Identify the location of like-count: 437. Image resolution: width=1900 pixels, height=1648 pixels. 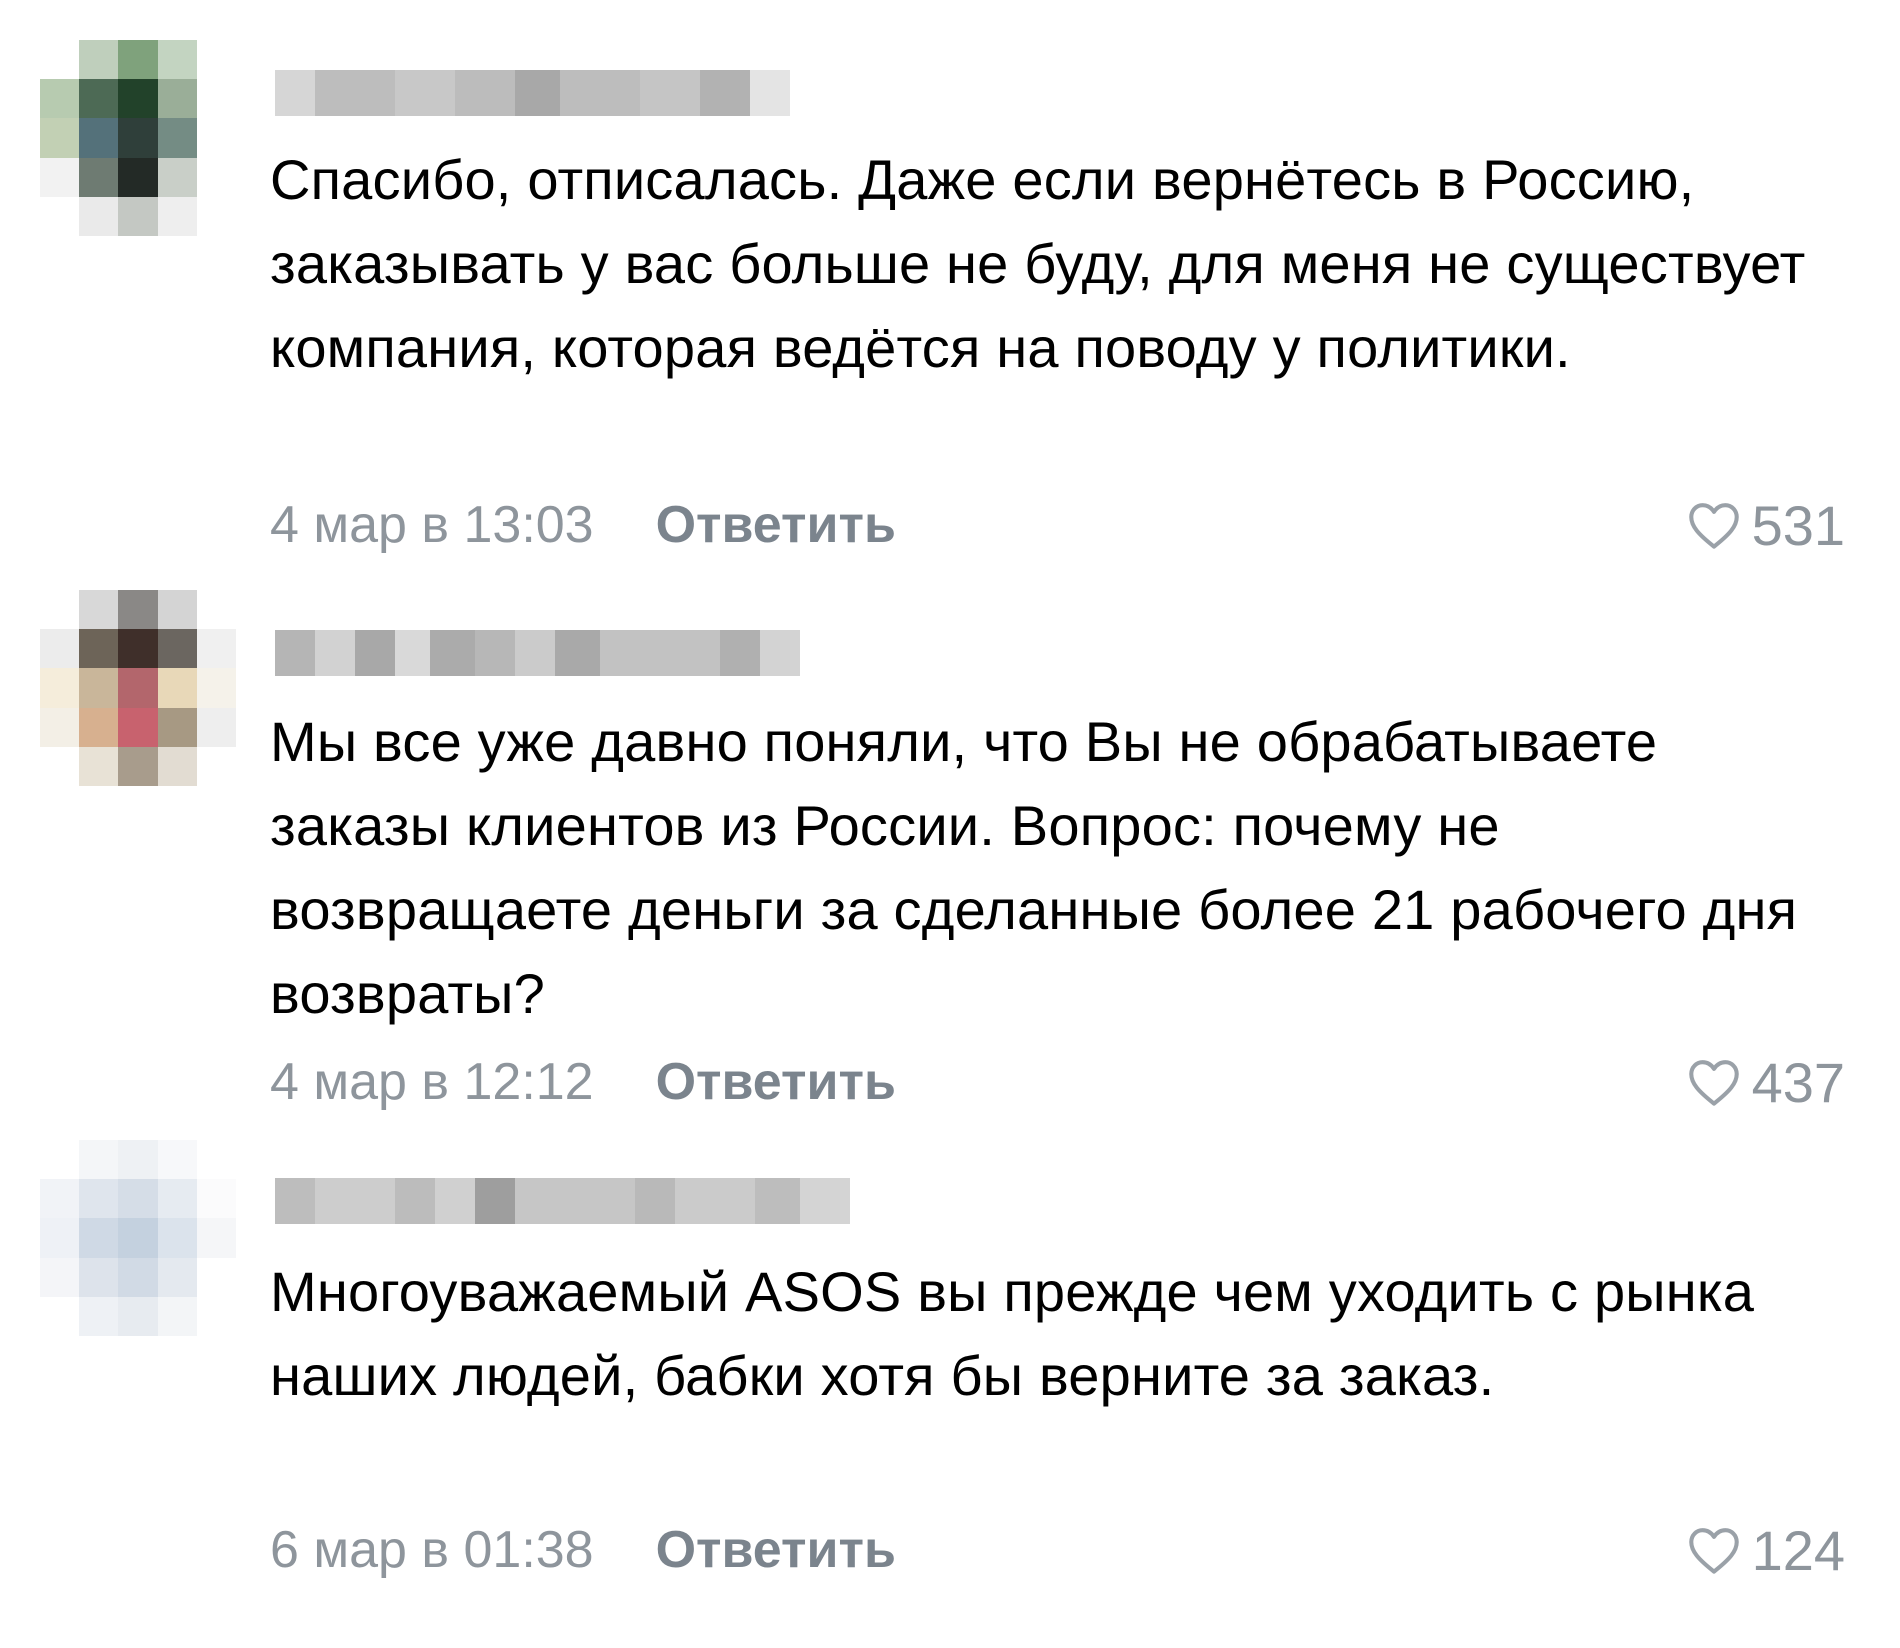
(1798, 1082).